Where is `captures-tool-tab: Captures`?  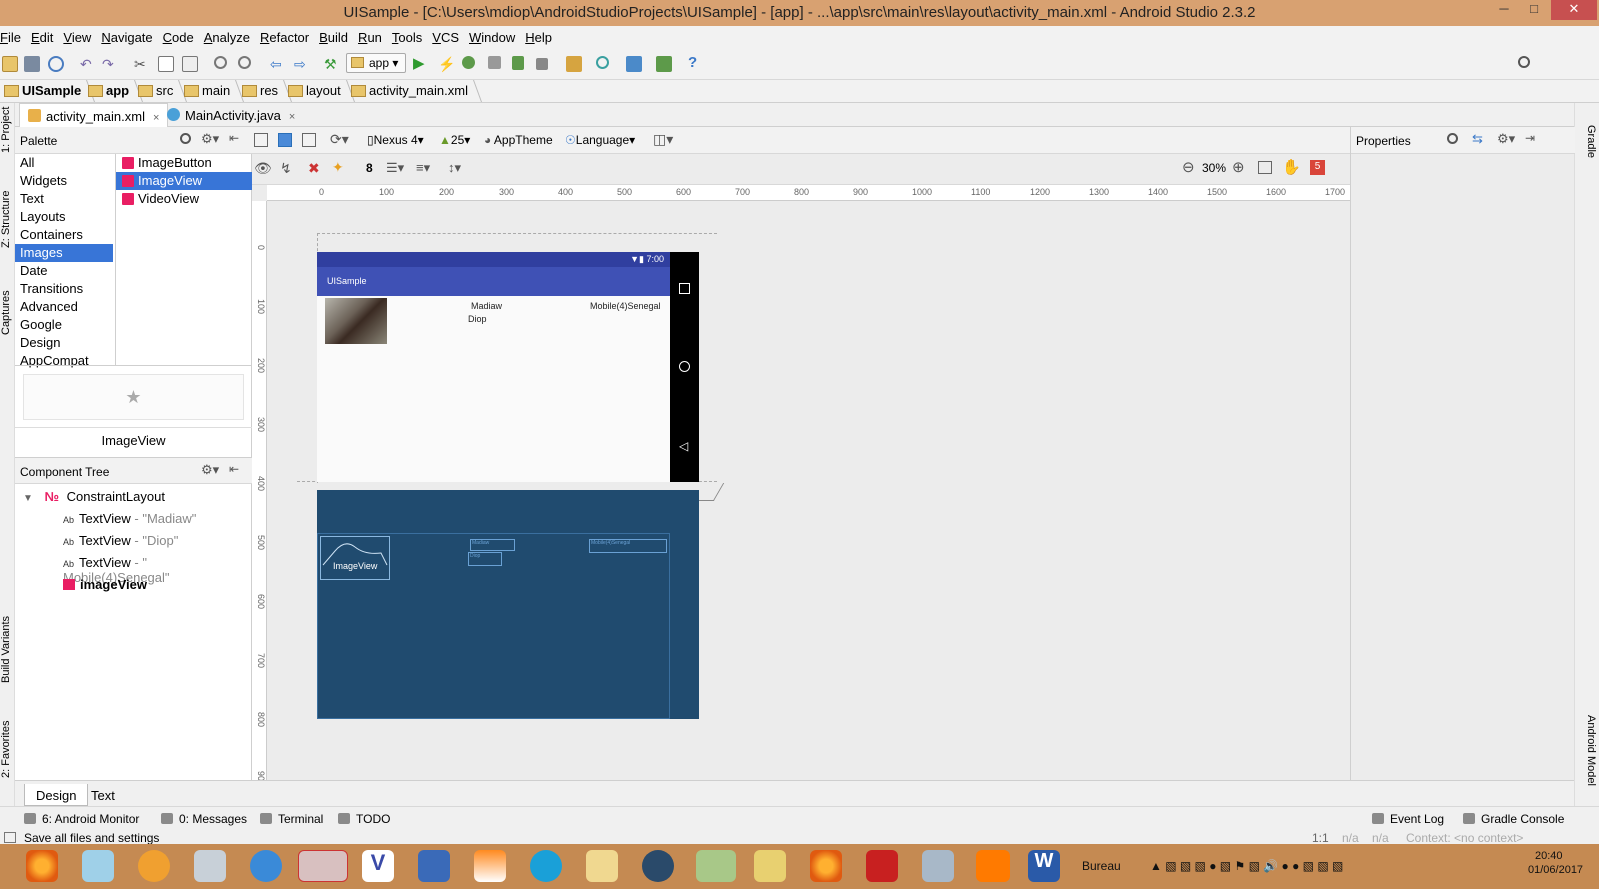 captures-tool-tab: Captures is located at coordinates (6, 312).